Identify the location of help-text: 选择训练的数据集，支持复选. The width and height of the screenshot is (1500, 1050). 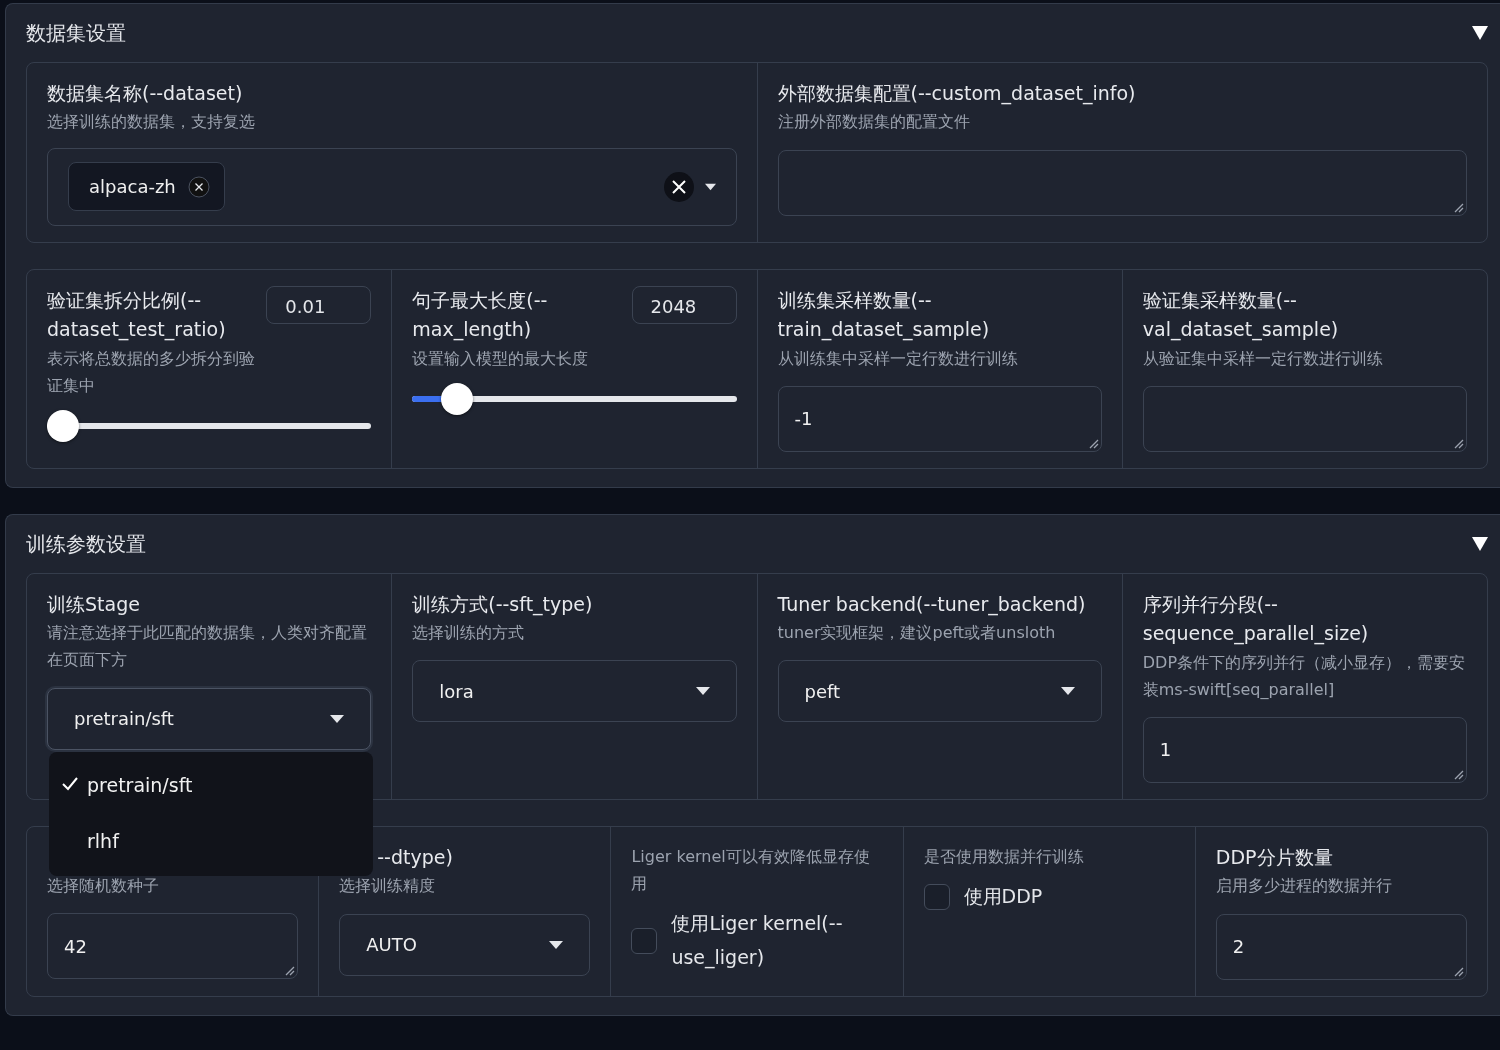
(151, 122).